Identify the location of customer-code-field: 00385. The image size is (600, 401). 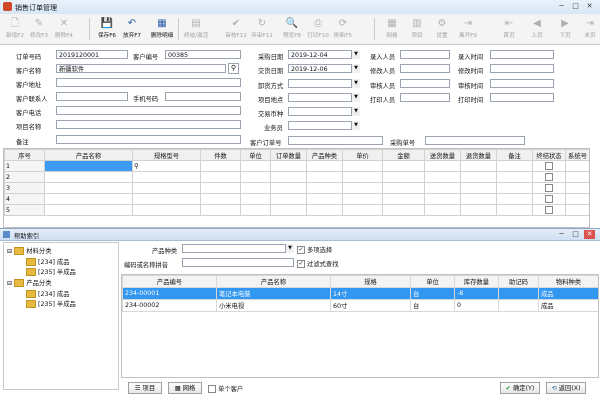
(203, 54).